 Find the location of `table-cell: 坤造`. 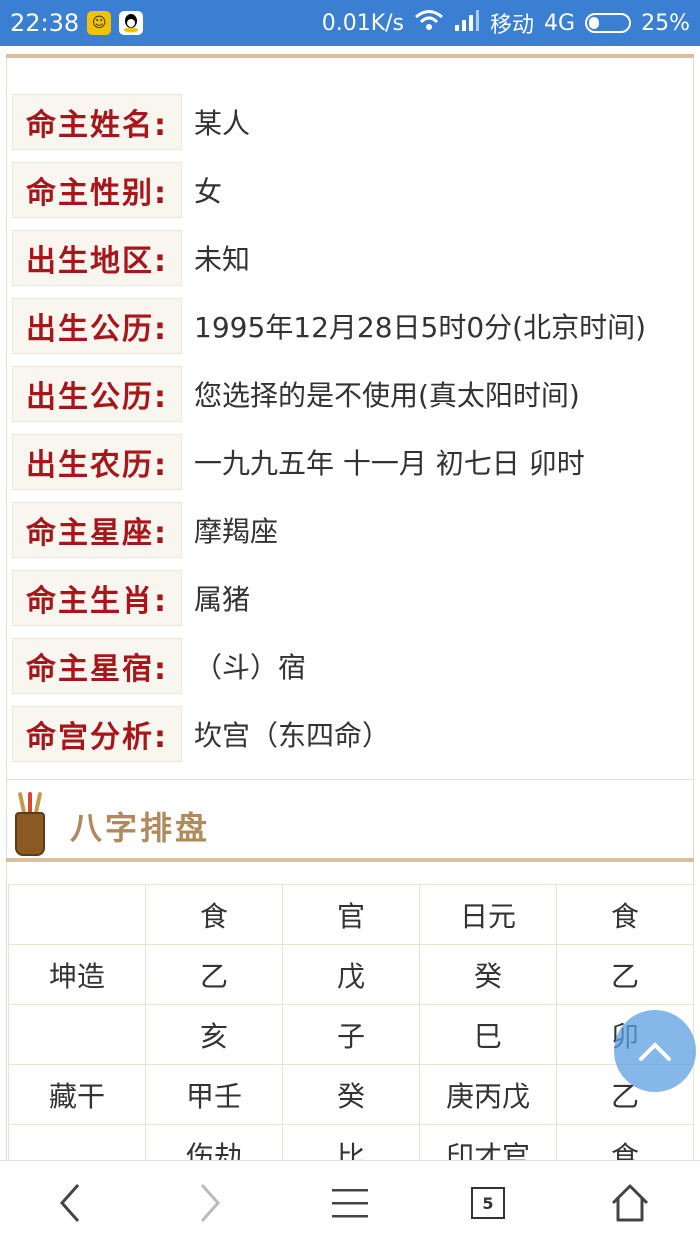

table-cell: 坤造 is located at coordinates (77, 974).